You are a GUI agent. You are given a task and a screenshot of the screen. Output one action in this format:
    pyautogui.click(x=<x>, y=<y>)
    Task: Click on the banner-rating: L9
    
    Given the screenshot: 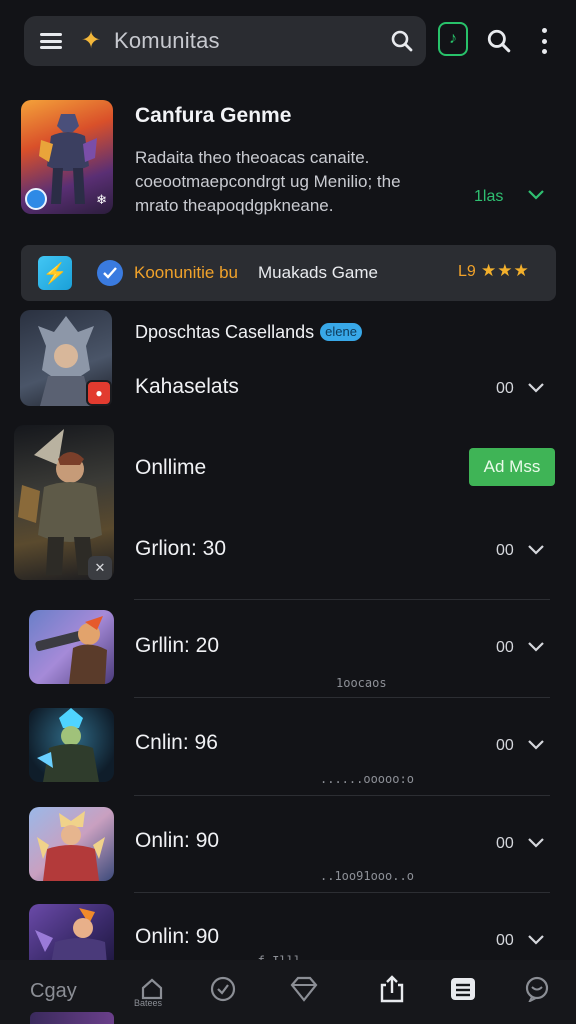 What is the action you would take?
    pyautogui.click(x=467, y=271)
    